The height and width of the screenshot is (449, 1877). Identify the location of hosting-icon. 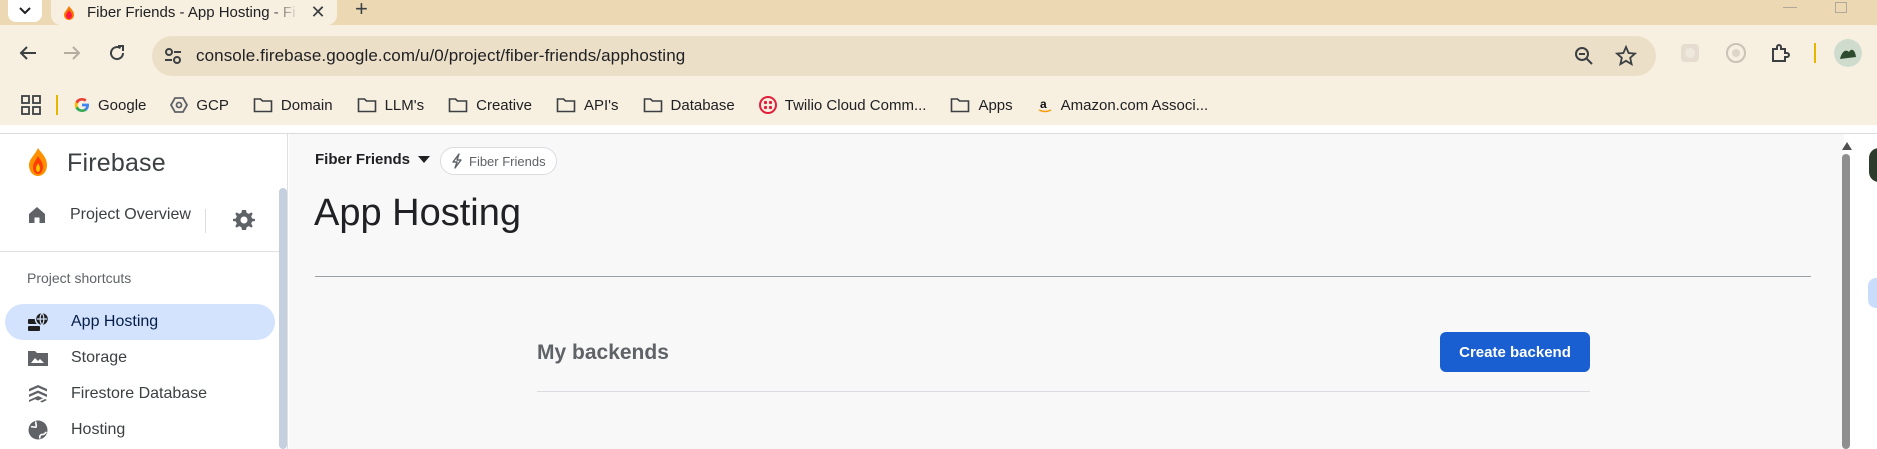
(38, 430).